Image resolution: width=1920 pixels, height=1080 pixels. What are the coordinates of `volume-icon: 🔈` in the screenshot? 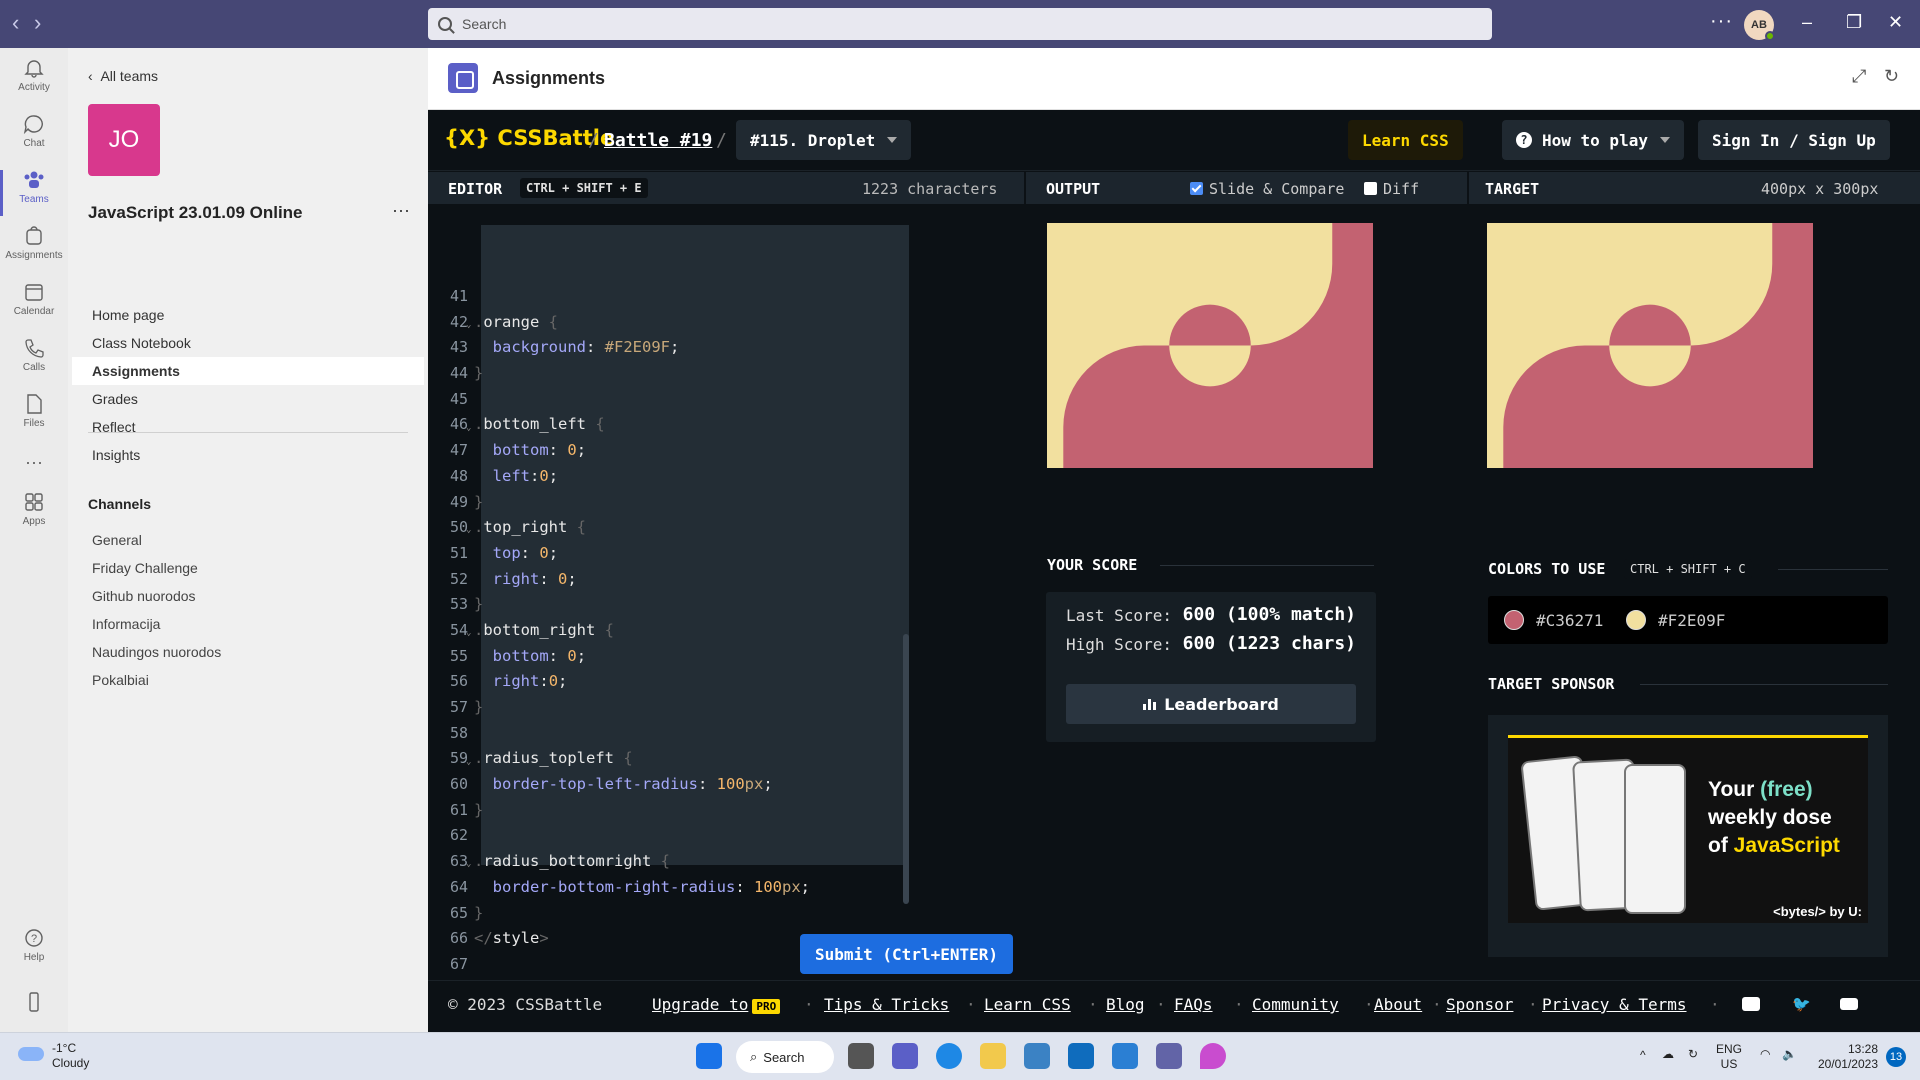 It's located at (1789, 1054).